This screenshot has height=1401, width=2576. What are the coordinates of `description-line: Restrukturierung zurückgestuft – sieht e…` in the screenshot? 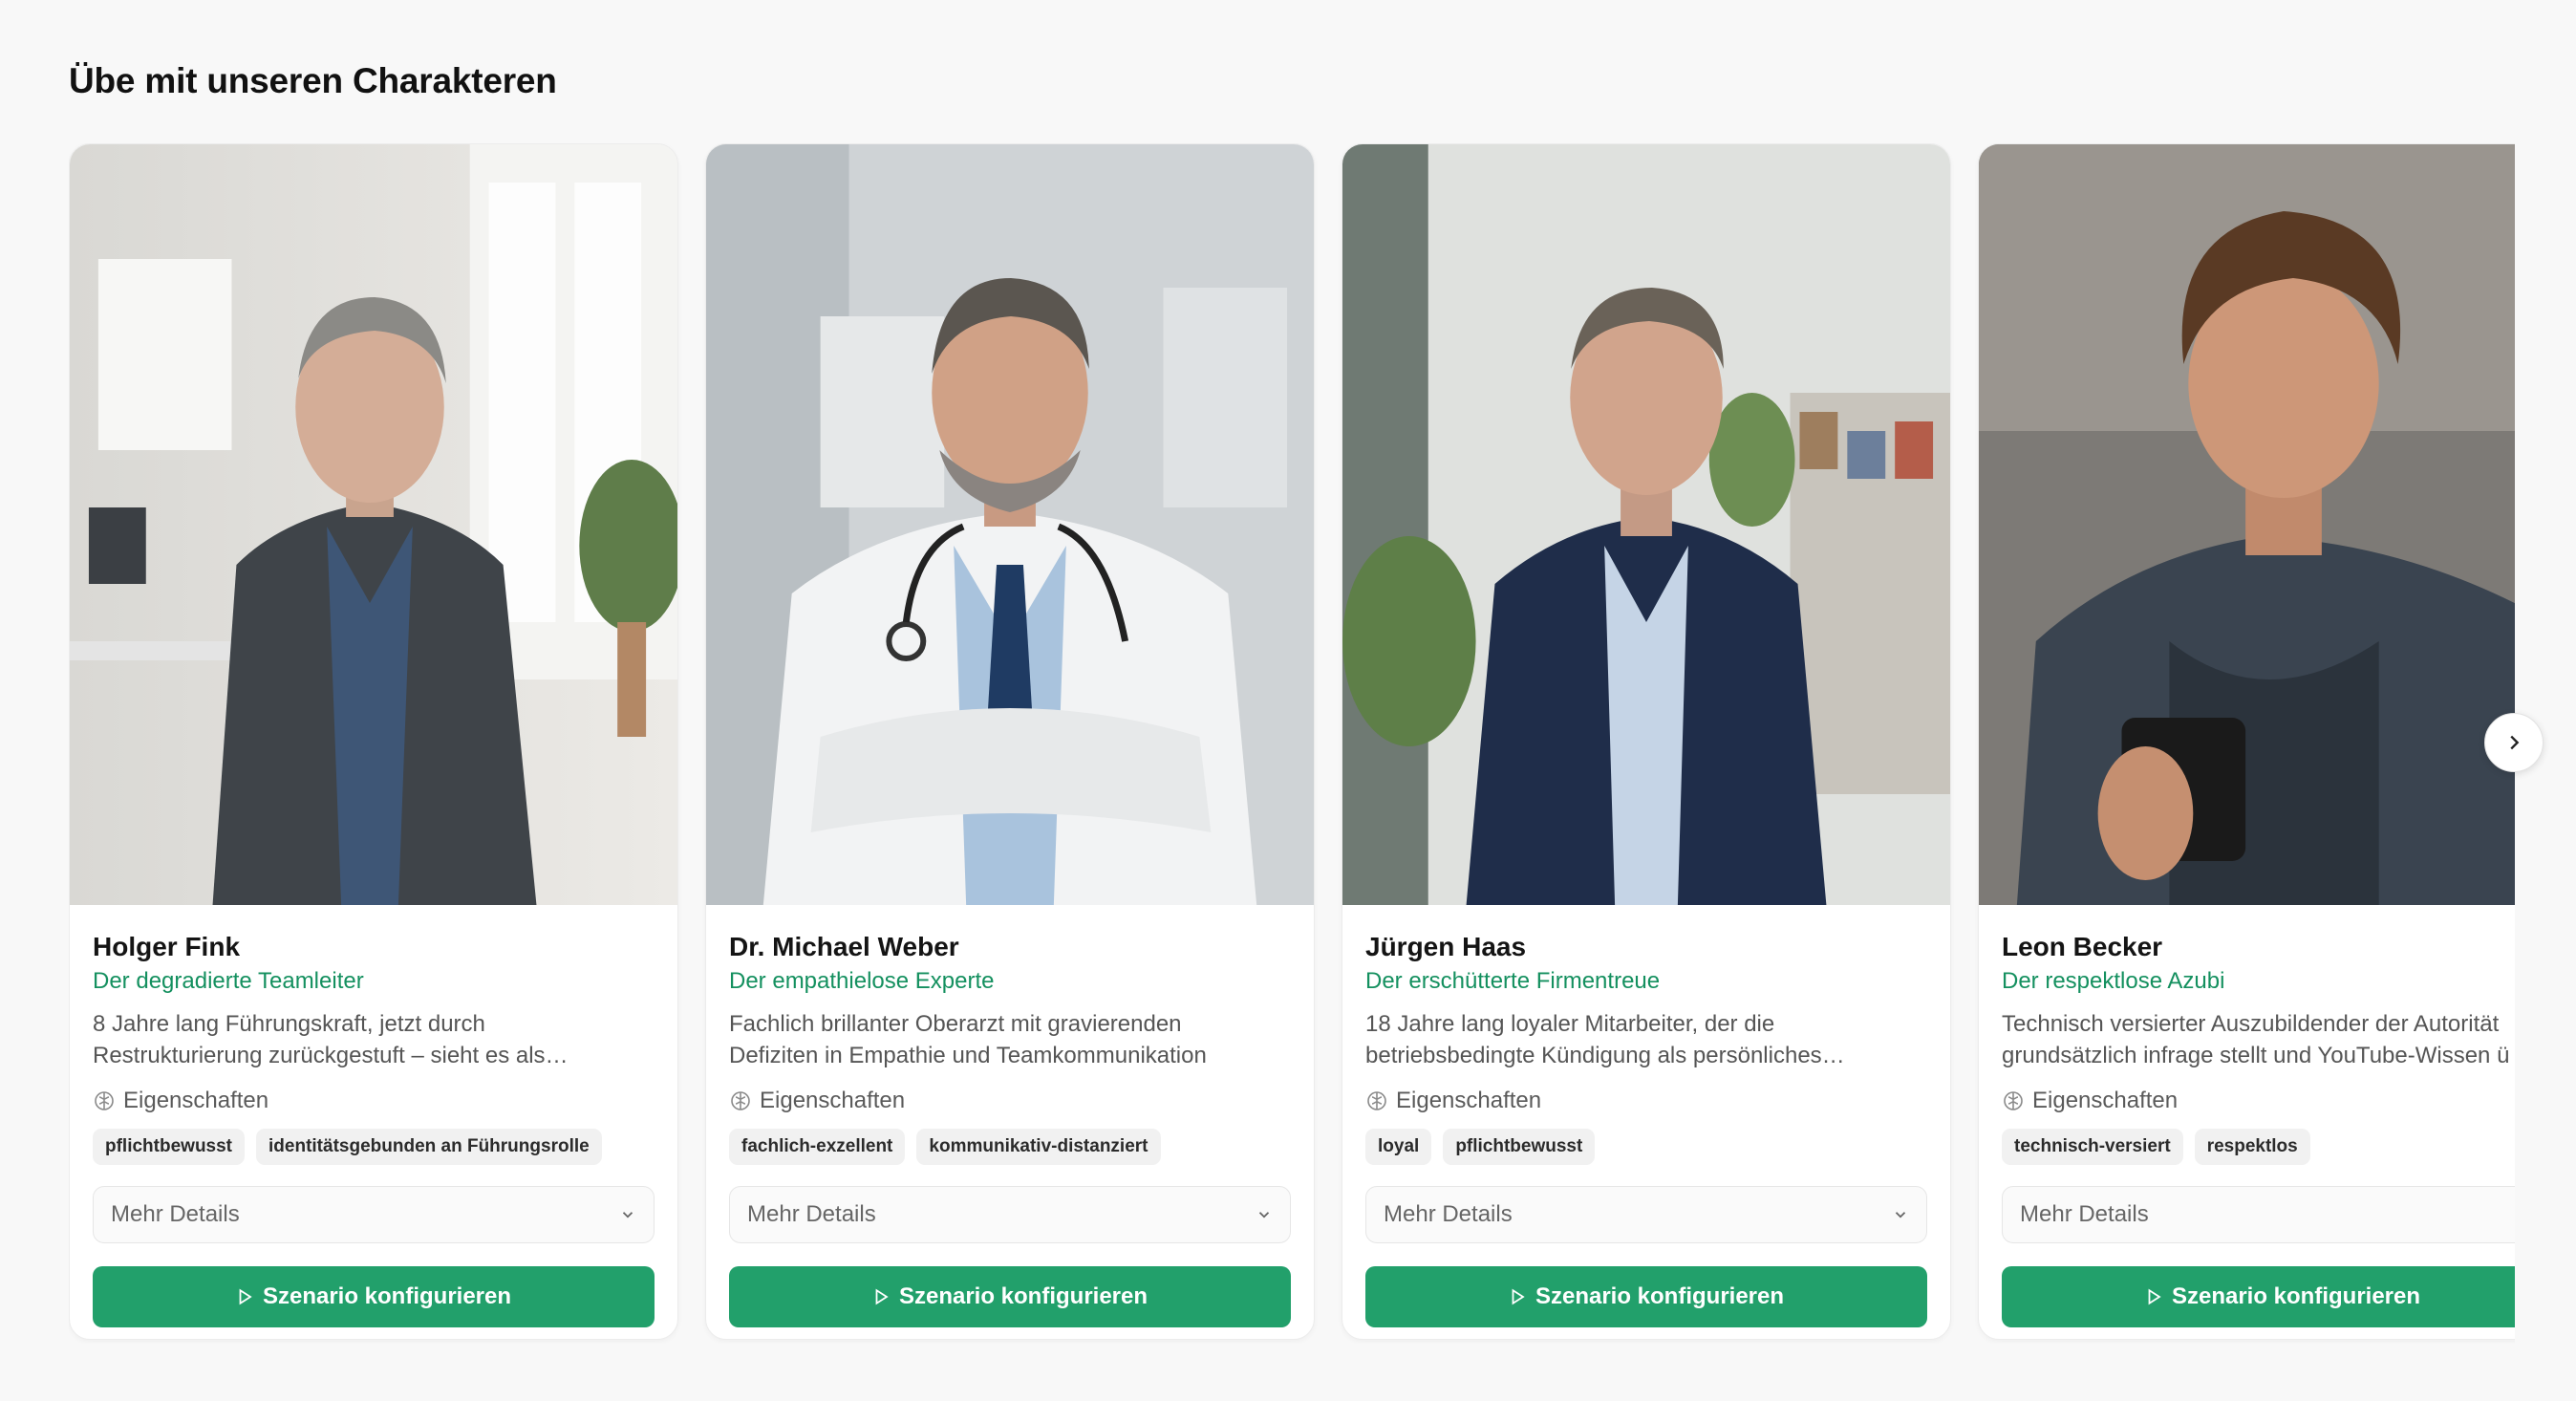 It's located at (331, 1055).